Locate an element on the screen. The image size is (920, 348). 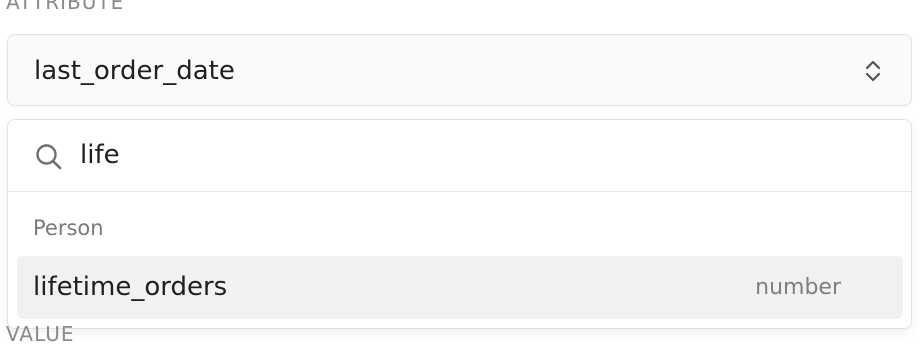
search-icon is located at coordinates (49, 157).